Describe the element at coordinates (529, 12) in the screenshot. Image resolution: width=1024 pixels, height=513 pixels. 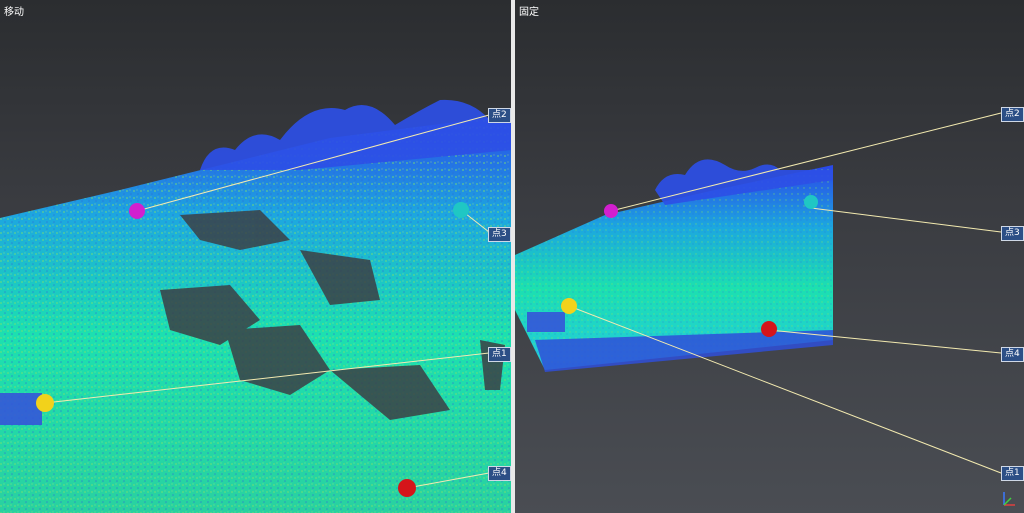
I see `fixed-view-title: 固定` at that location.